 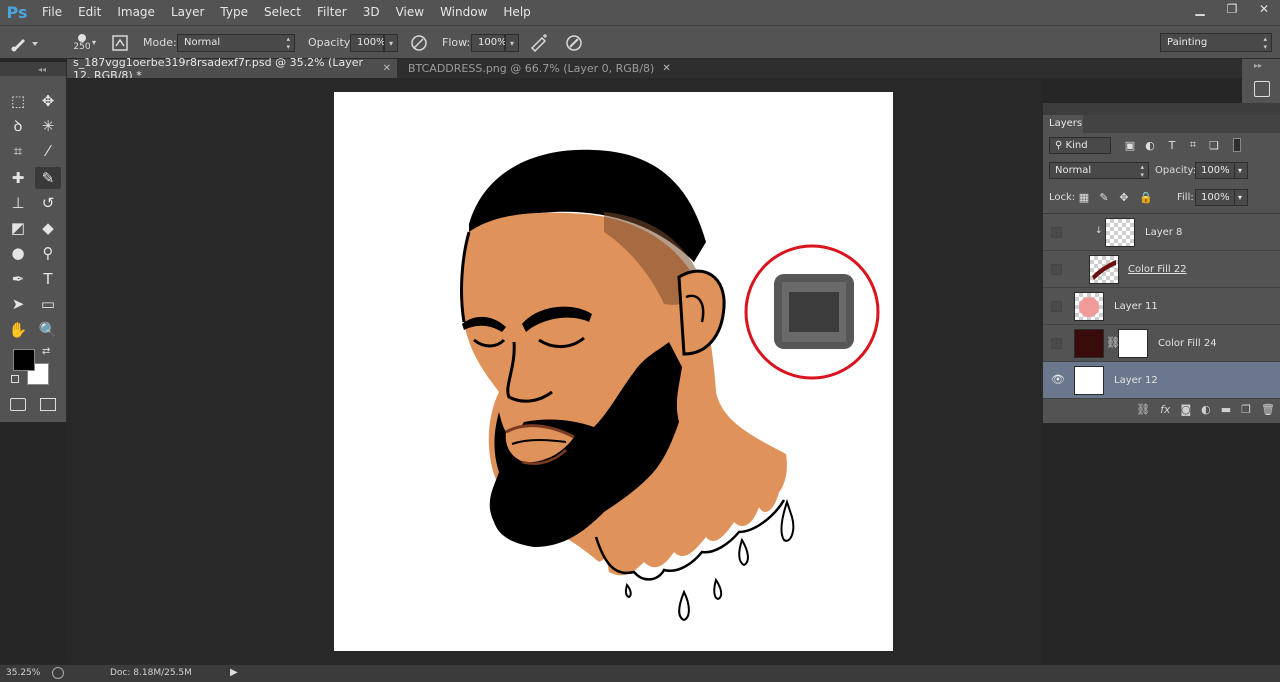 I want to click on eye-icon: 👁, so click(x=1058, y=379).